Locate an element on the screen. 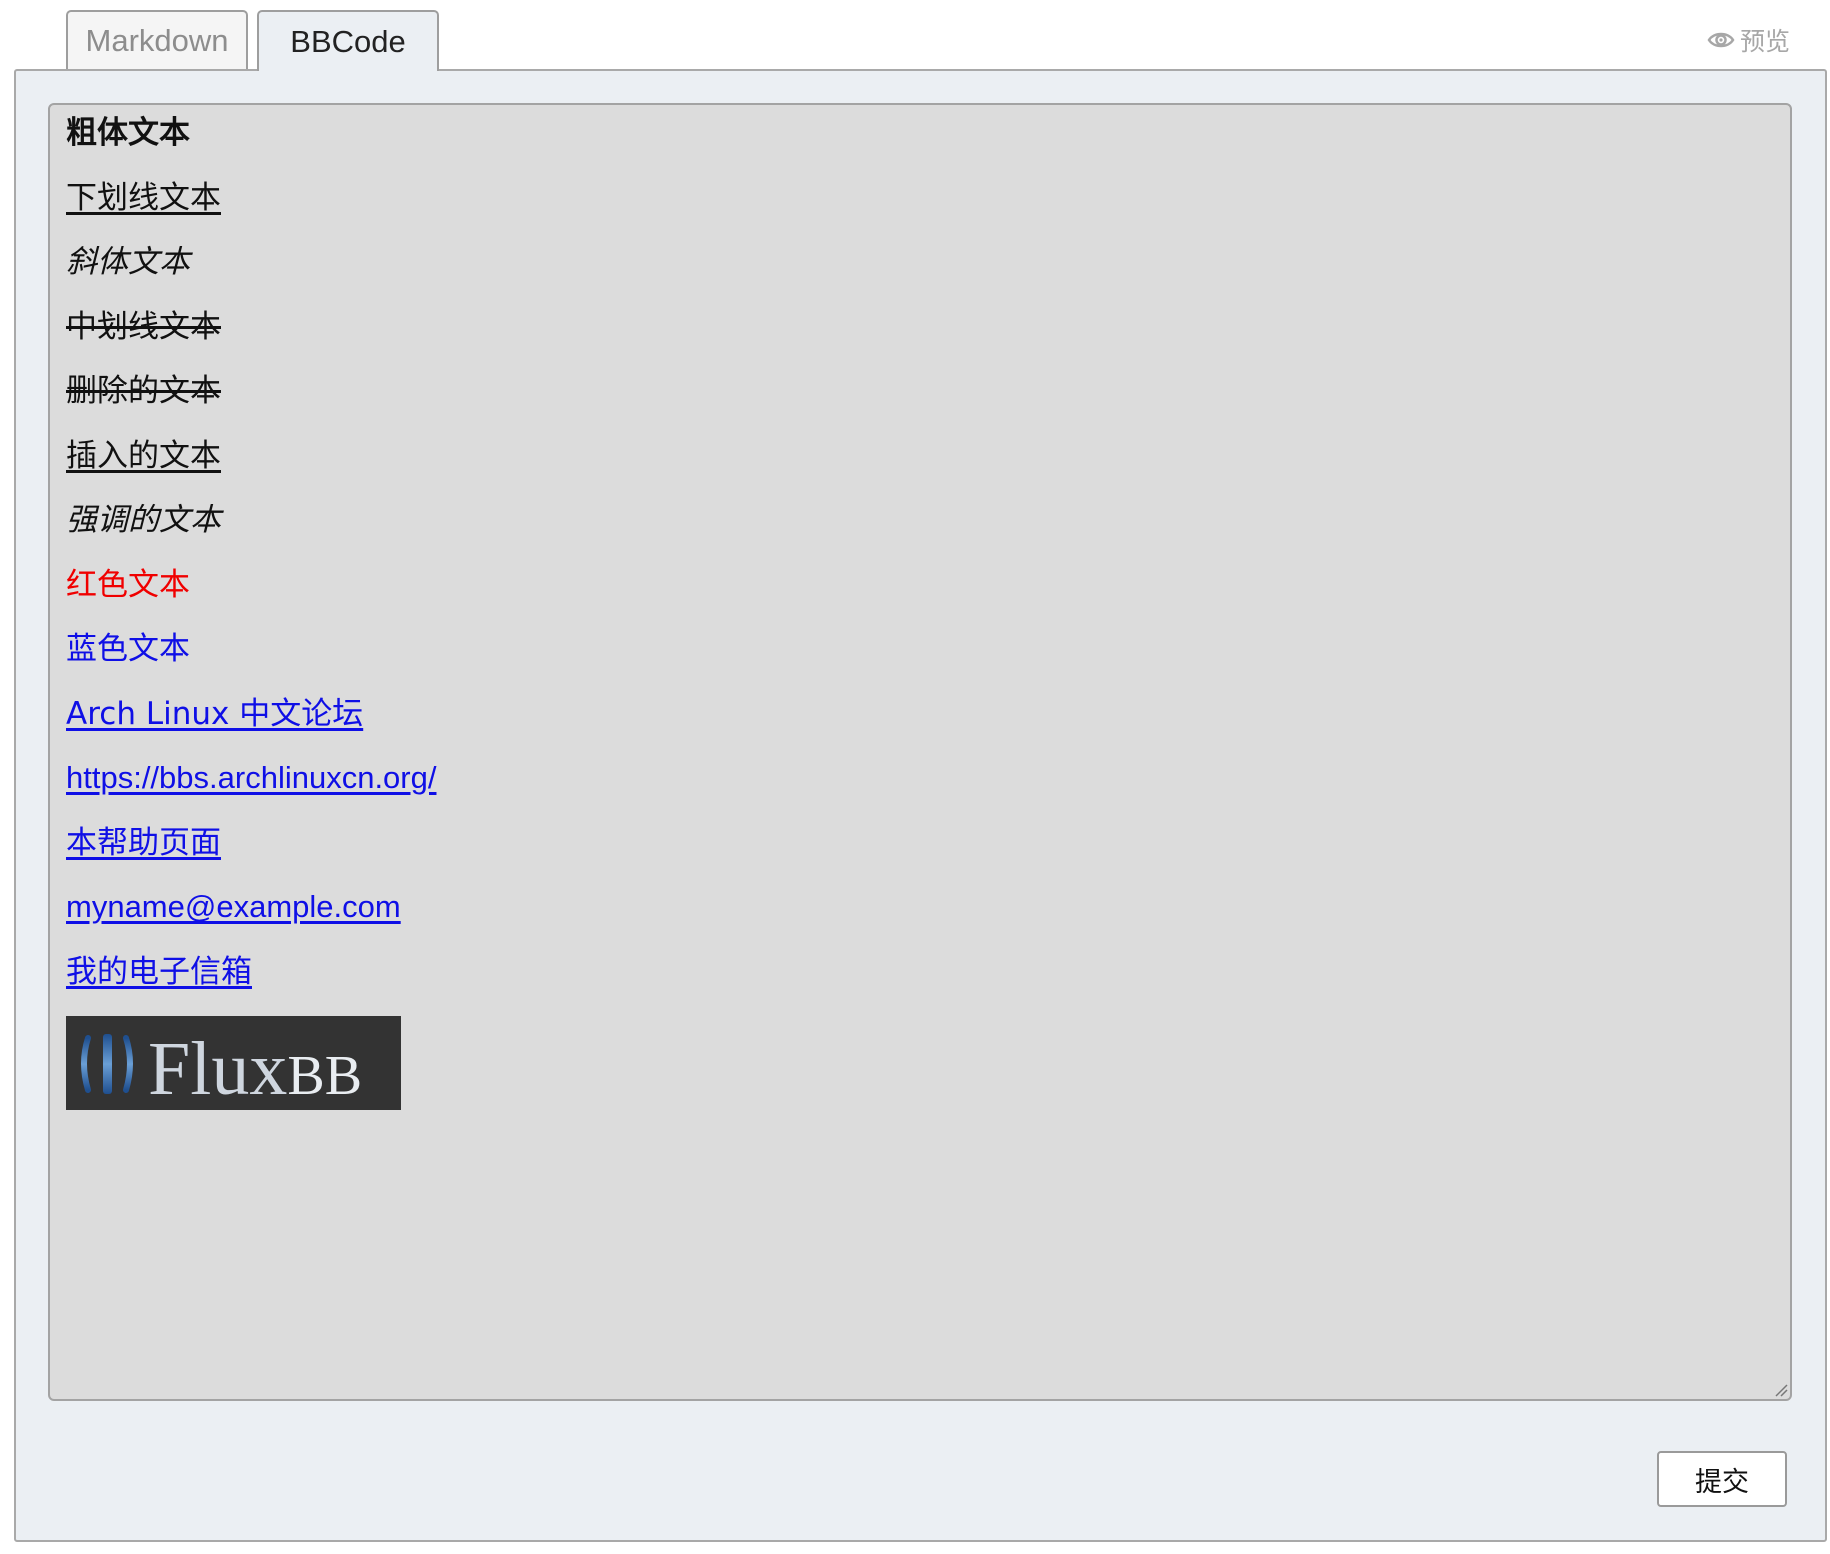 This screenshot has width=1830, height=1554. fluxbb-logo-text: FluxBB is located at coordinates (255, 1069).